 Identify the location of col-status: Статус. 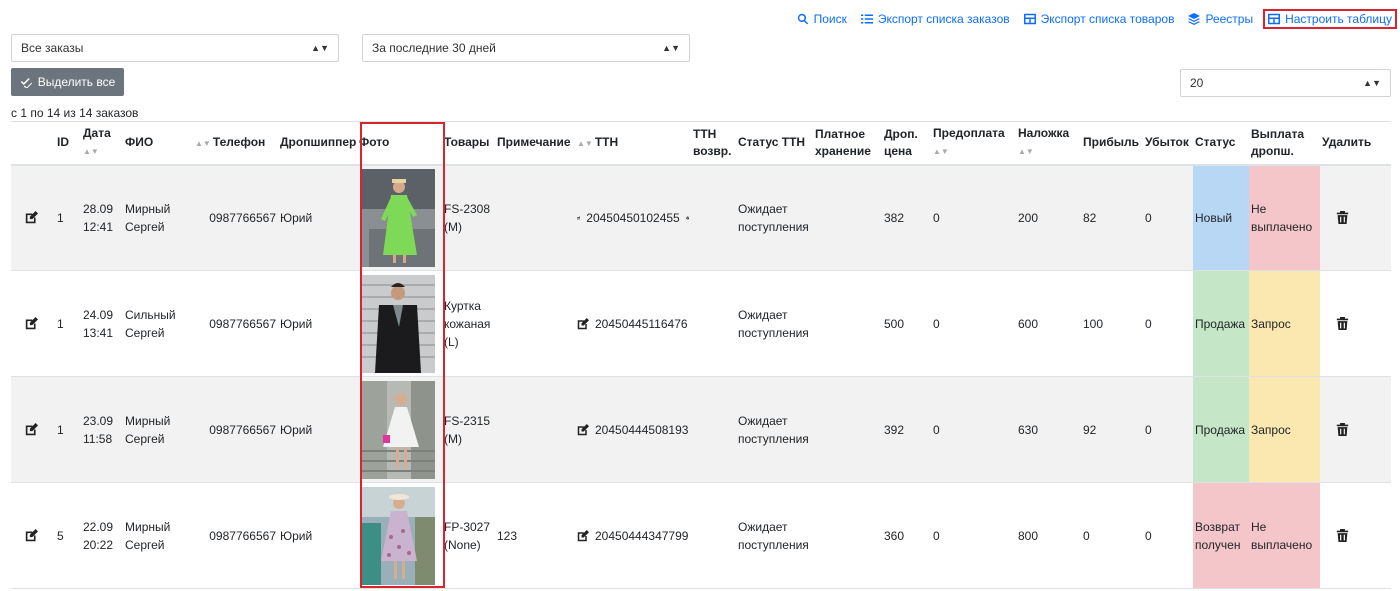
(1221, 143).